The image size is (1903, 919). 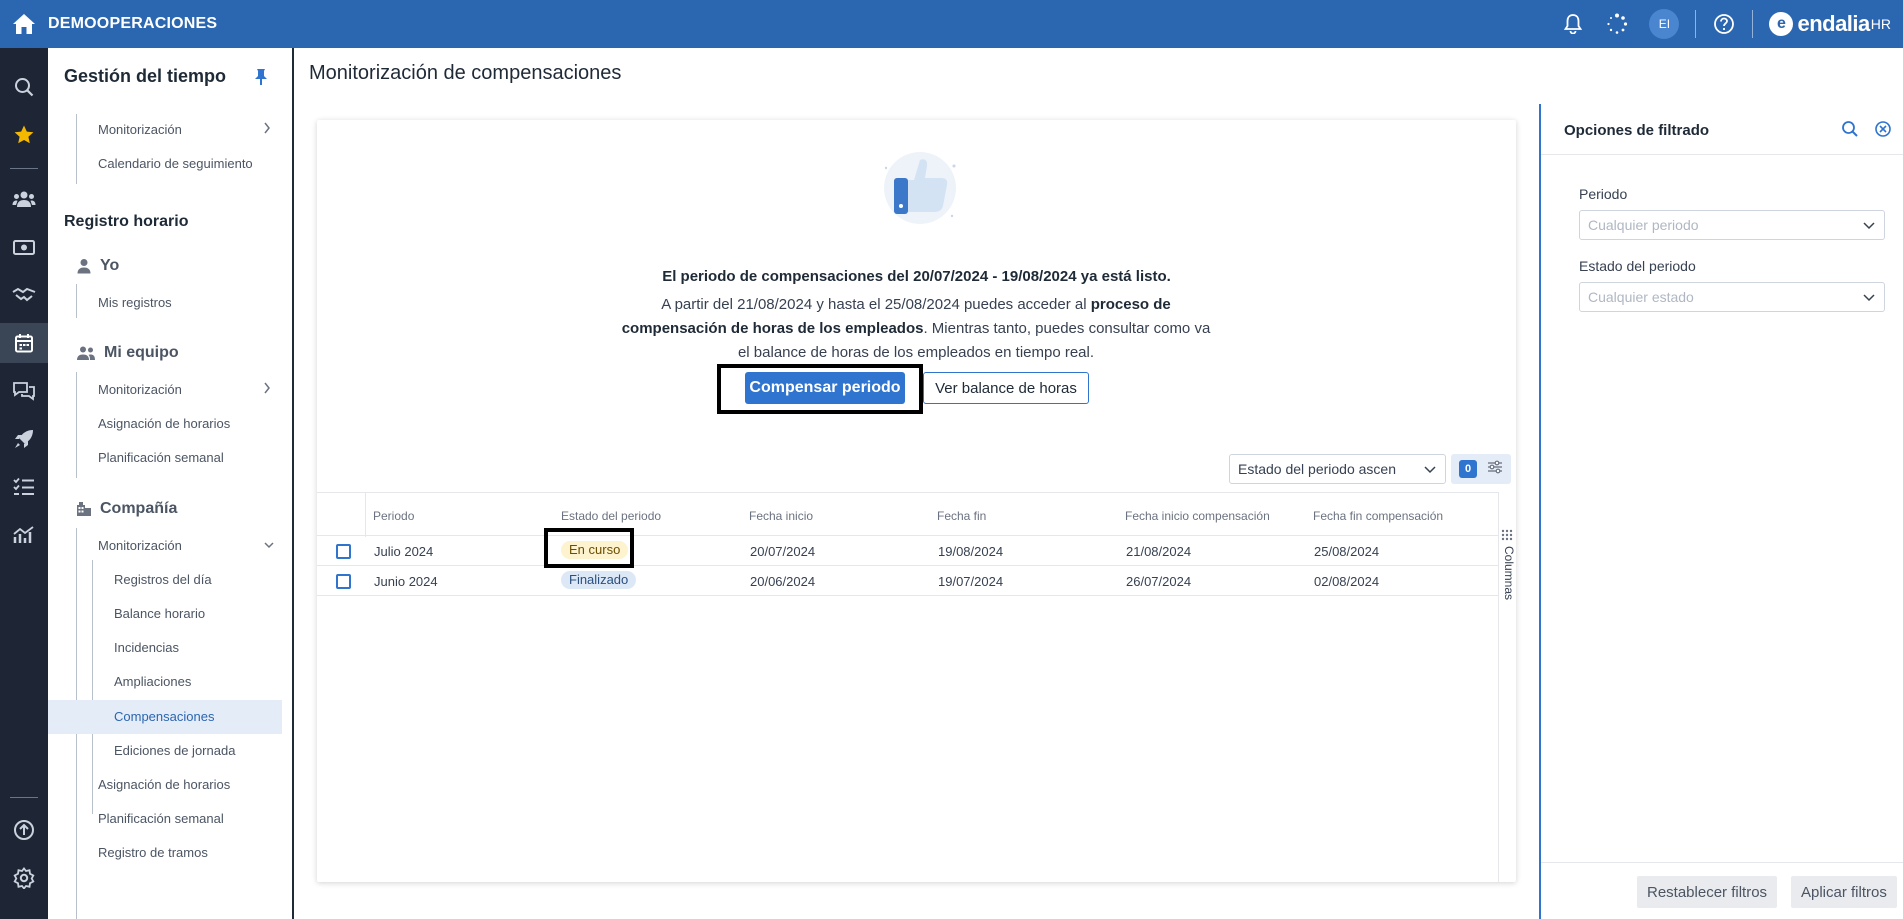 I want to click on app-rail, so click(x=24, y=483).